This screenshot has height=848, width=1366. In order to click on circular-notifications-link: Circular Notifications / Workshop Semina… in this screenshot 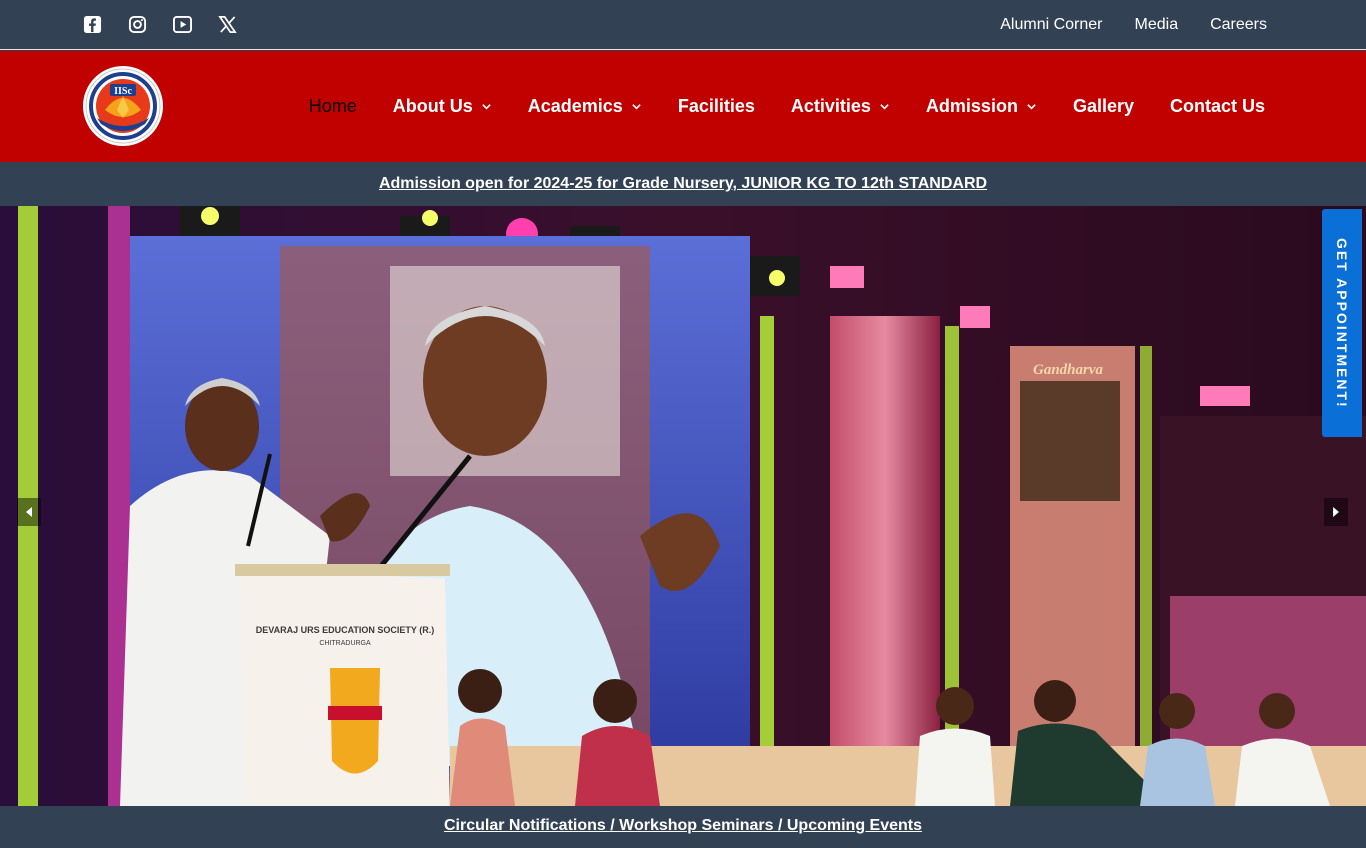, I will do `click(683, 825)`.